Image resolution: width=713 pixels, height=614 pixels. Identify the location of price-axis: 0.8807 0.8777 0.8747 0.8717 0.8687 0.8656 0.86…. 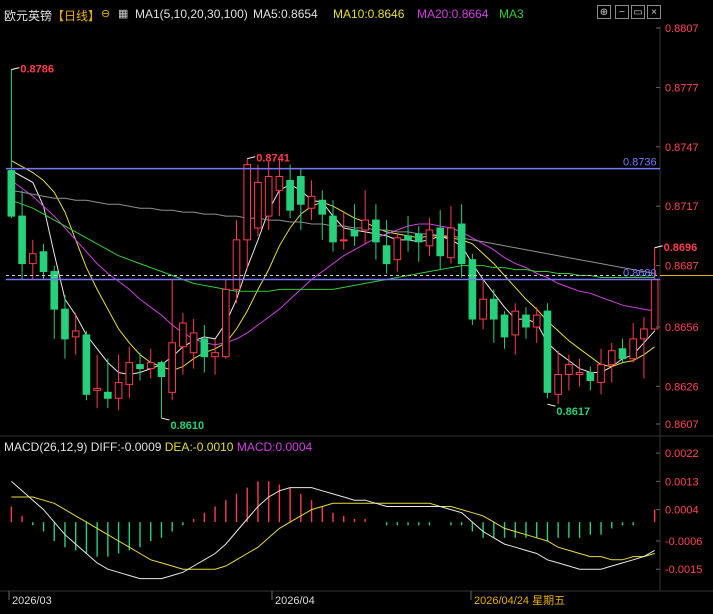
(677, 227).